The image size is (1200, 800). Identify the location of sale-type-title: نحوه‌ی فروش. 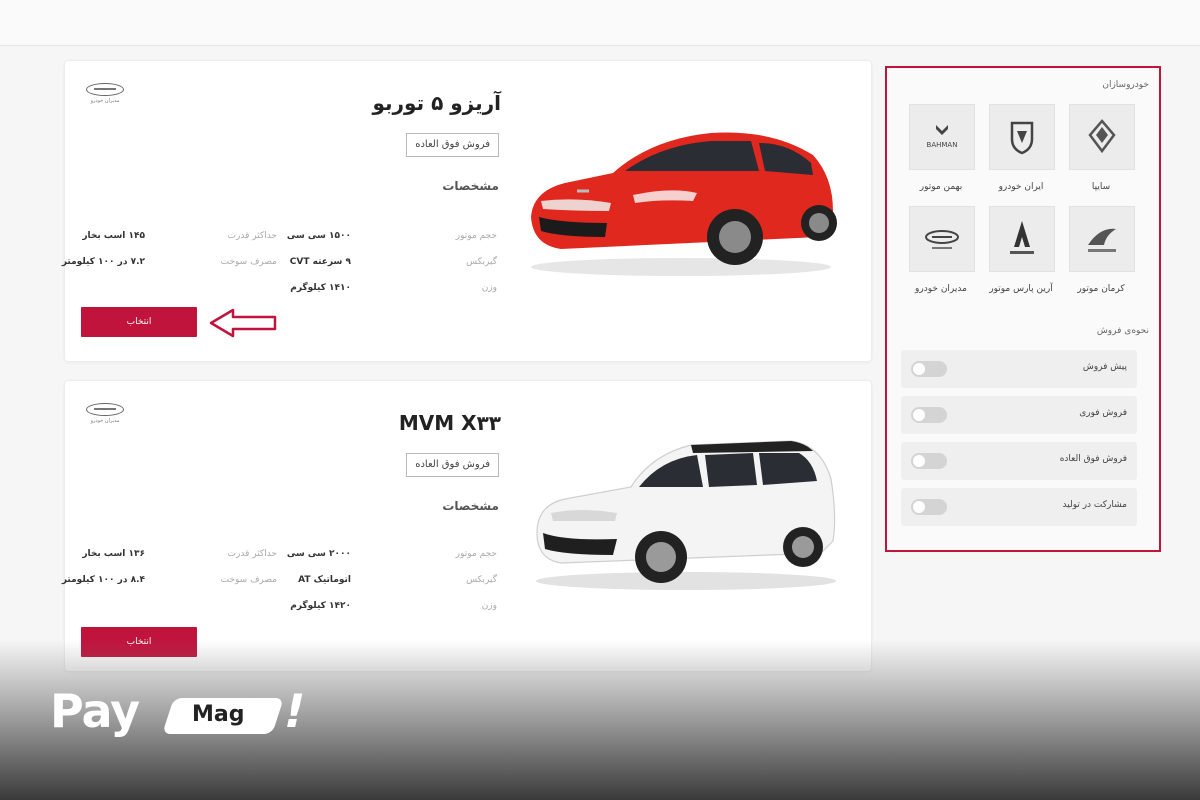
(1122, 331).